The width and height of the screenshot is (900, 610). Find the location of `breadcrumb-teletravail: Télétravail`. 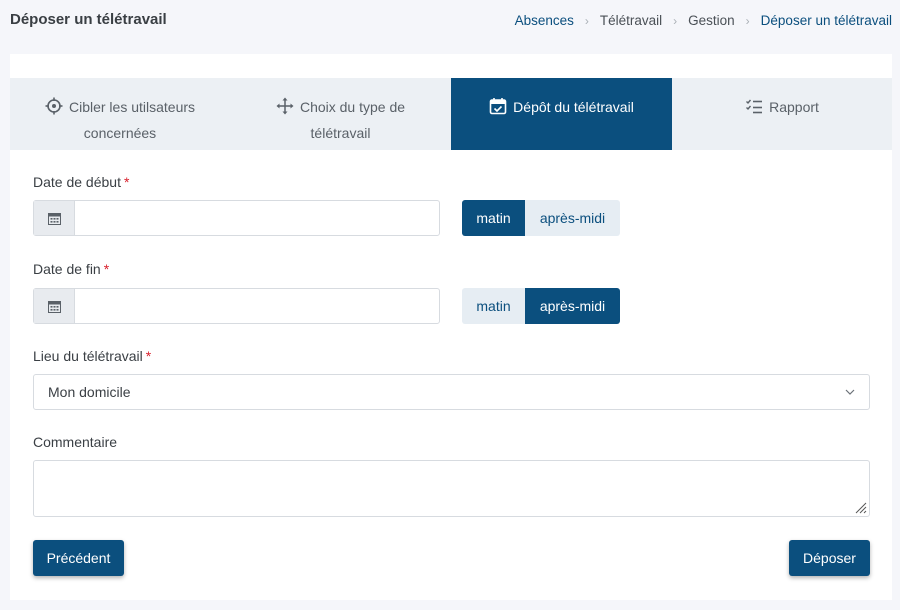

breadcrumb-teletravail: Télétravail is located at coordinates (631, 20).